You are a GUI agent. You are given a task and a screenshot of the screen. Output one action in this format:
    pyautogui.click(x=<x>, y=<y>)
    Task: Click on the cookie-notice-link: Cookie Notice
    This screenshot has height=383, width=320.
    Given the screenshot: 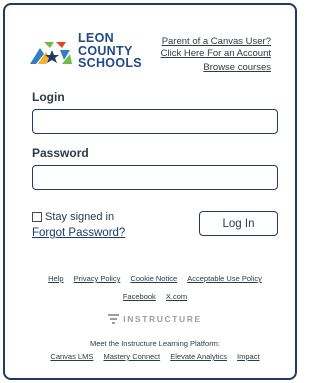 What is the action you would take?
    pyautogui.click(x=153, y=278)
    